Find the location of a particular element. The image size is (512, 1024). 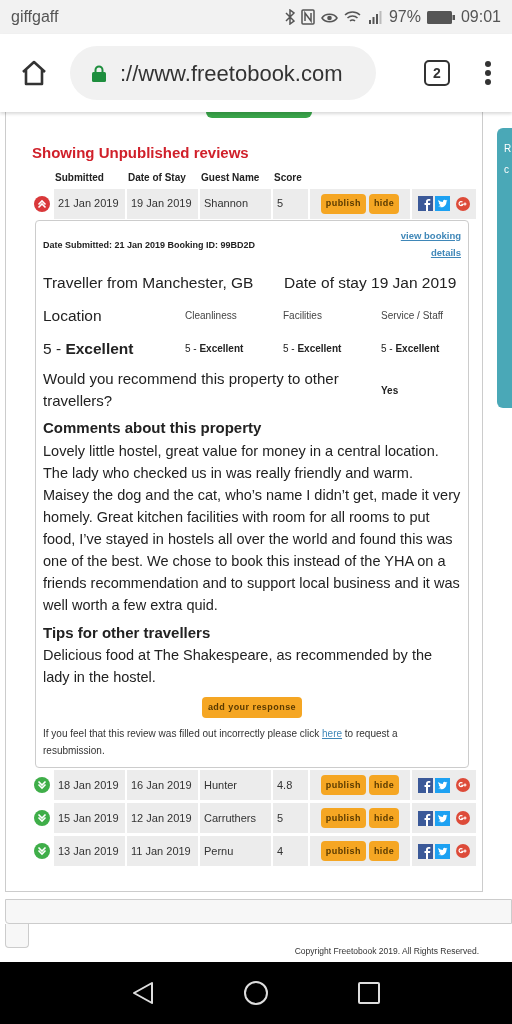

recommend-answer: Yes is located at coordinates (390, 390).